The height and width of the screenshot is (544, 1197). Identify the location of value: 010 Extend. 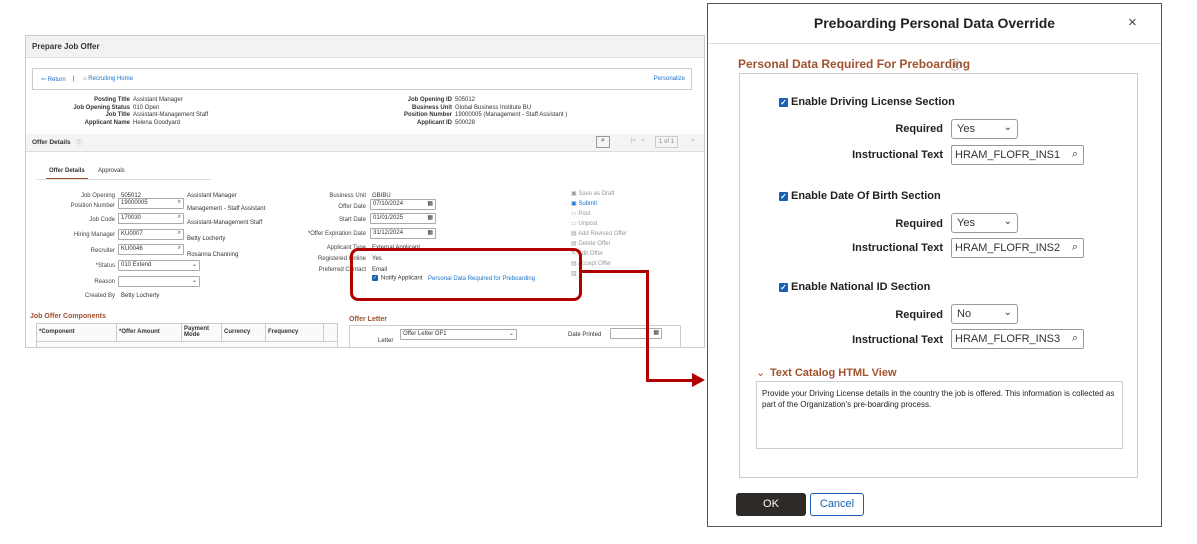
(136, 265).